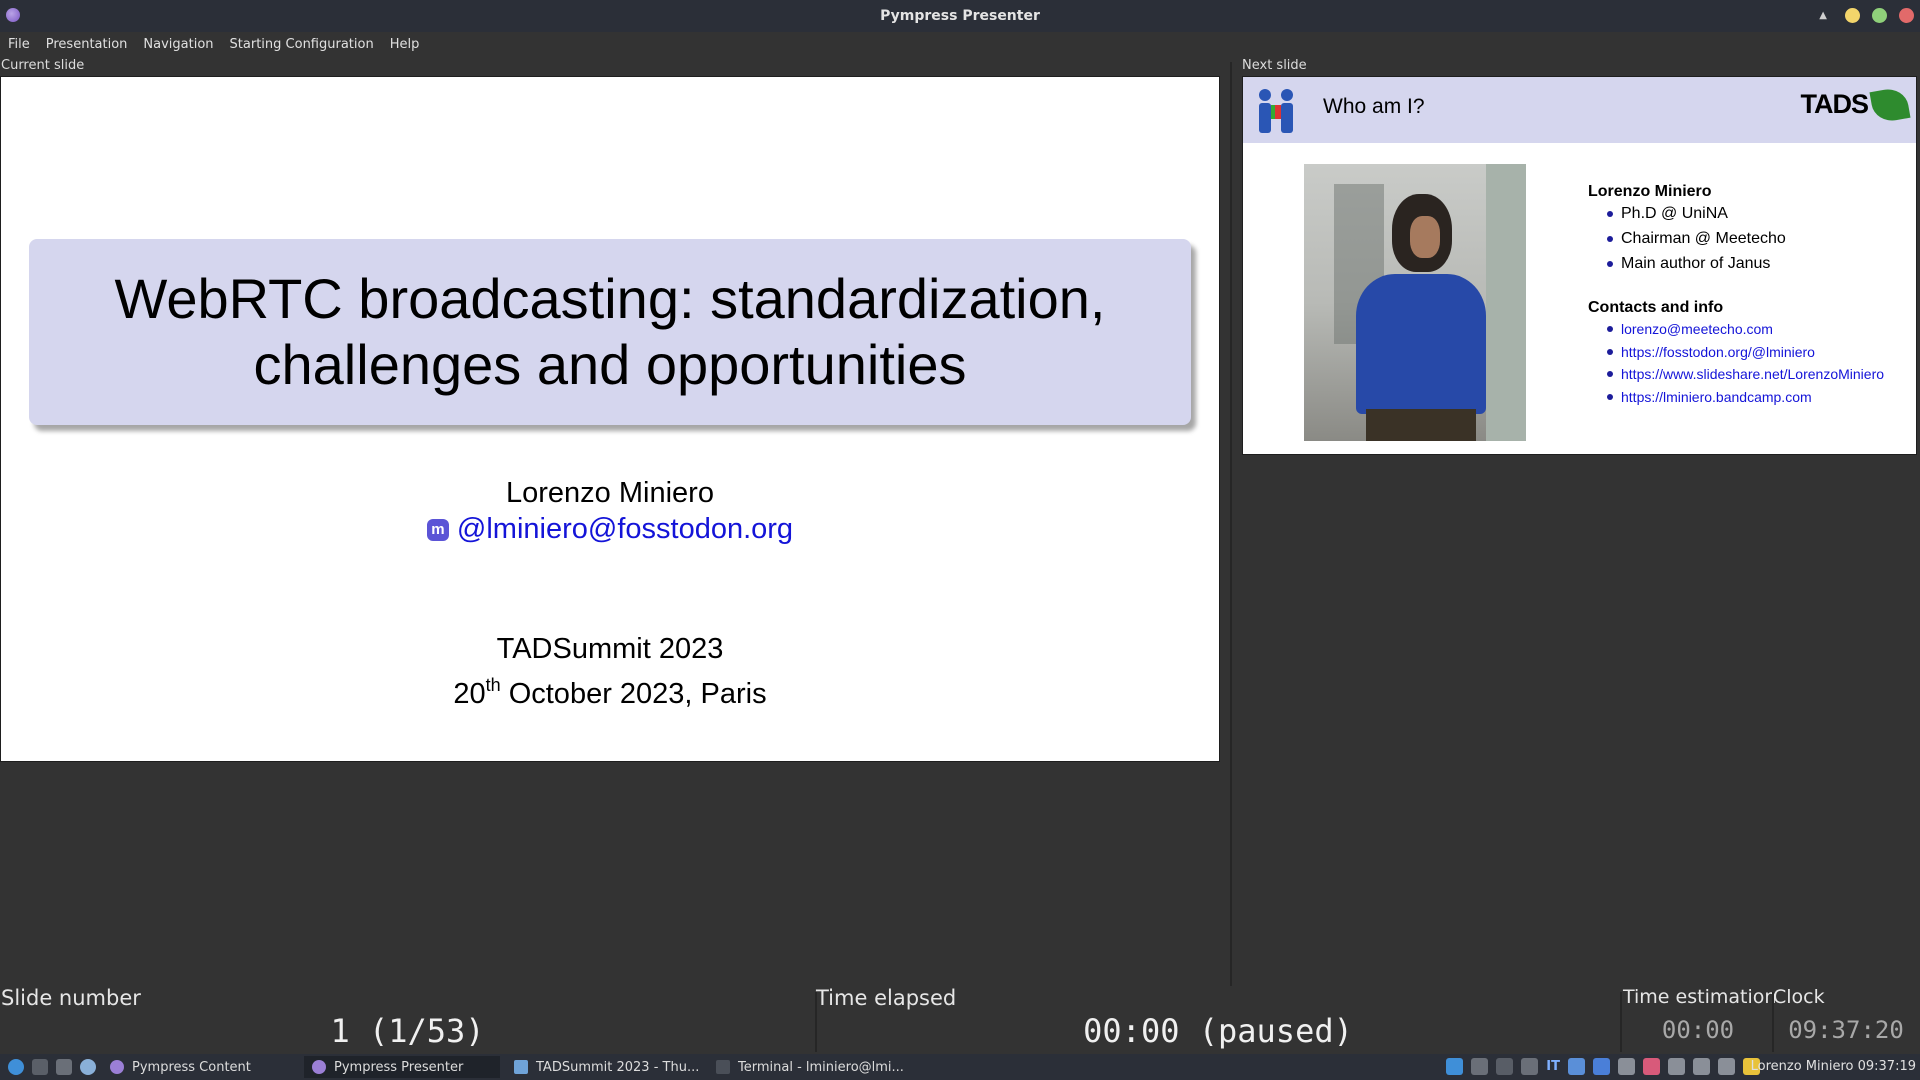  What do you see at coordinates (1745, 355) in the screenshot?
I see `contact-link: https://fosstodon.org/@lminiero` at bounding box center [1745, 355].